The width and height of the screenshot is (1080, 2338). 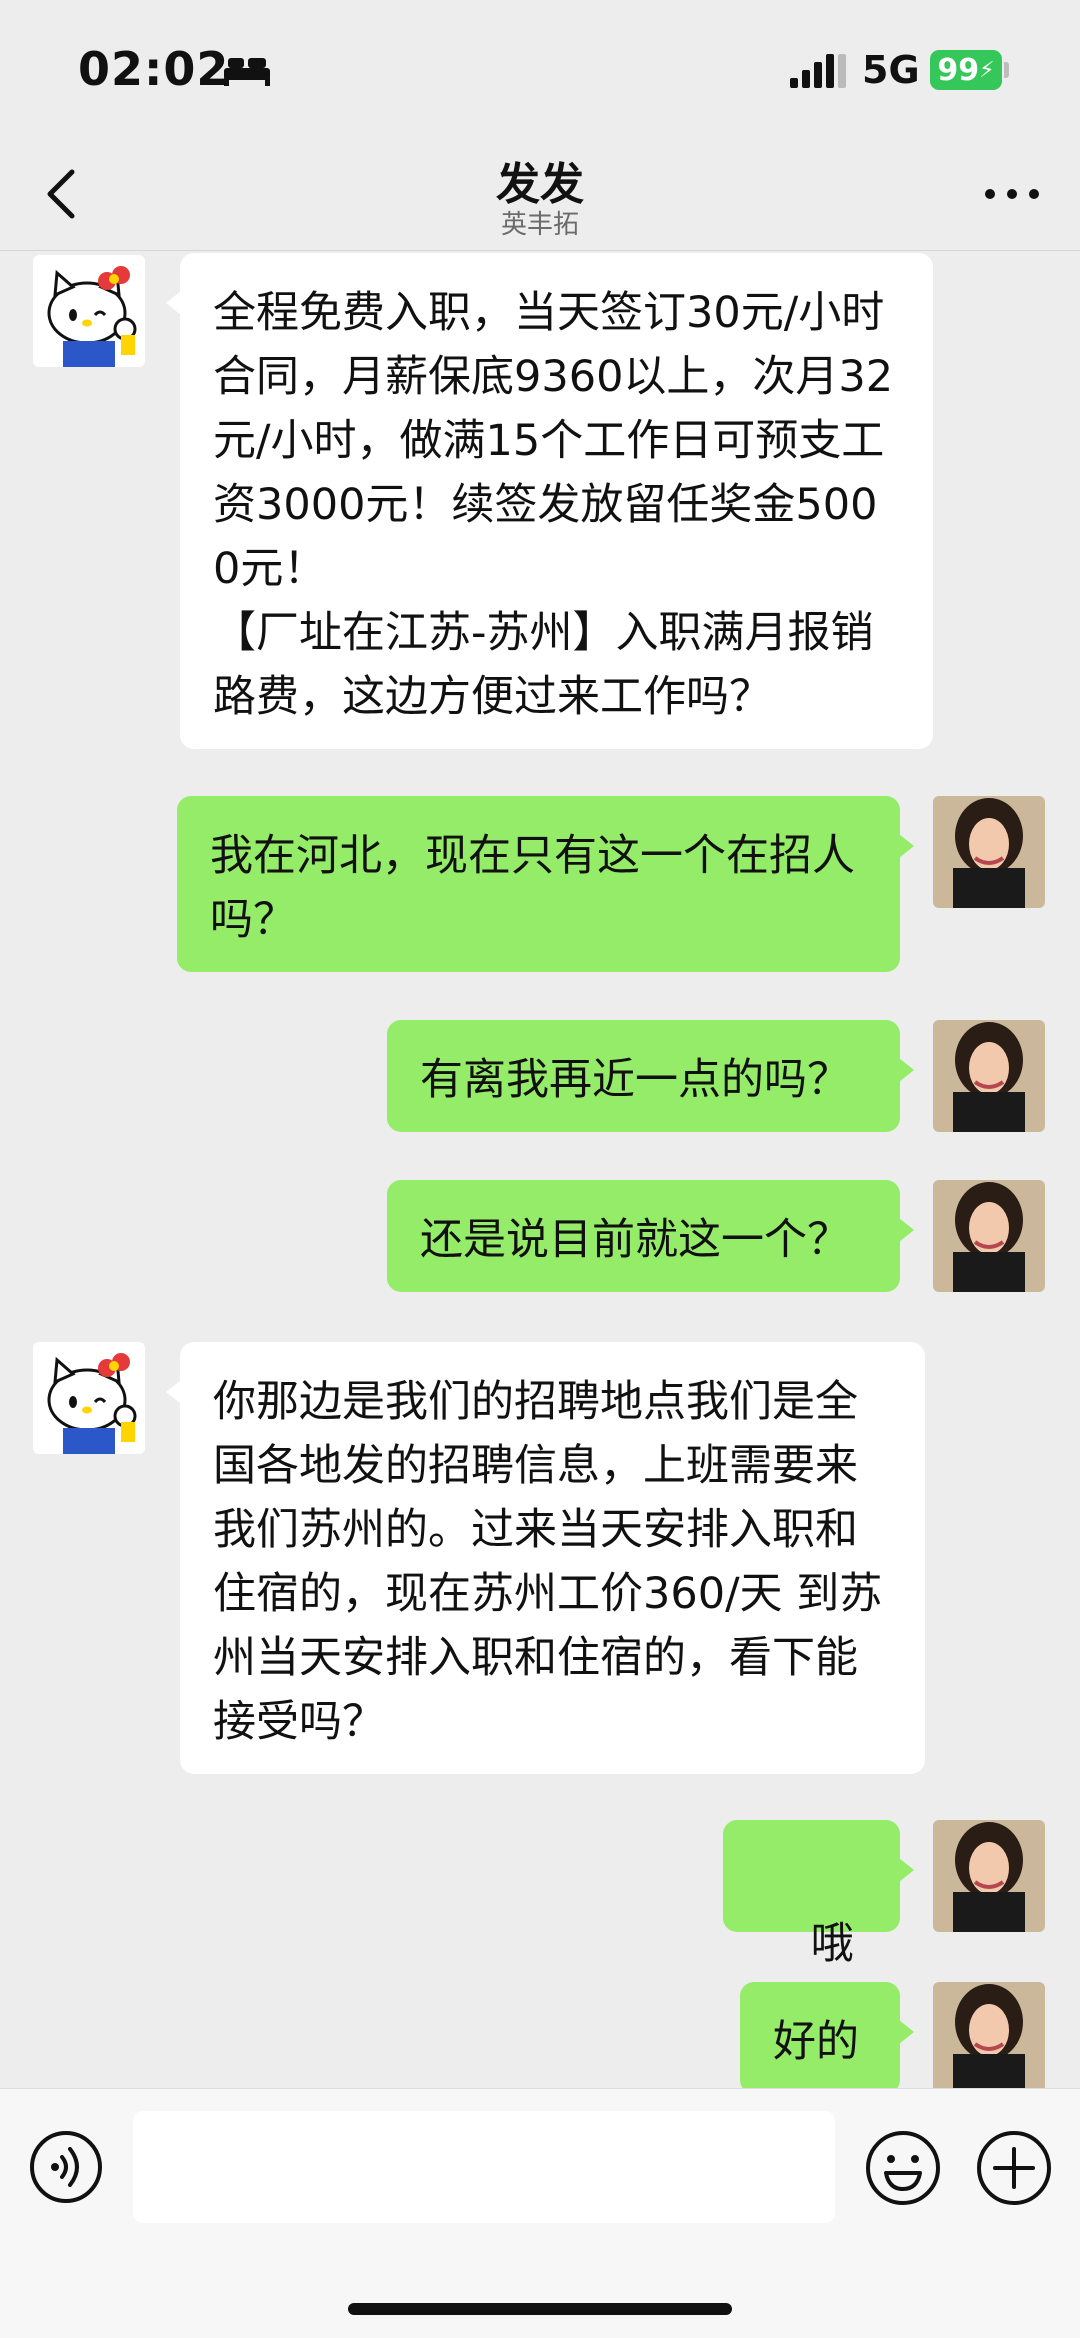 What do you see at coordinates (540, 184) in the screenshot?
I see `chat-title: 发发` at bounding box center [540, 184].